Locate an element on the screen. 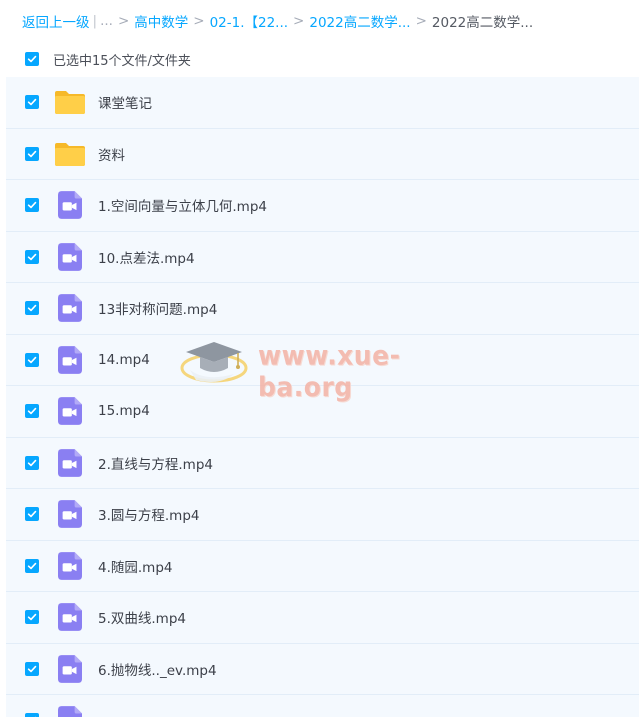 This screenshot has width=639, height=717. breadcrumb-pipe: | is located at coordinates (95, 21).